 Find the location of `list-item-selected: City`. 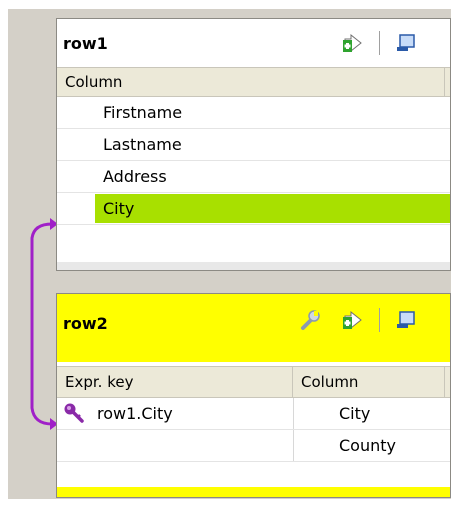

list-item-selected: City is located at coordinates (253, 209).